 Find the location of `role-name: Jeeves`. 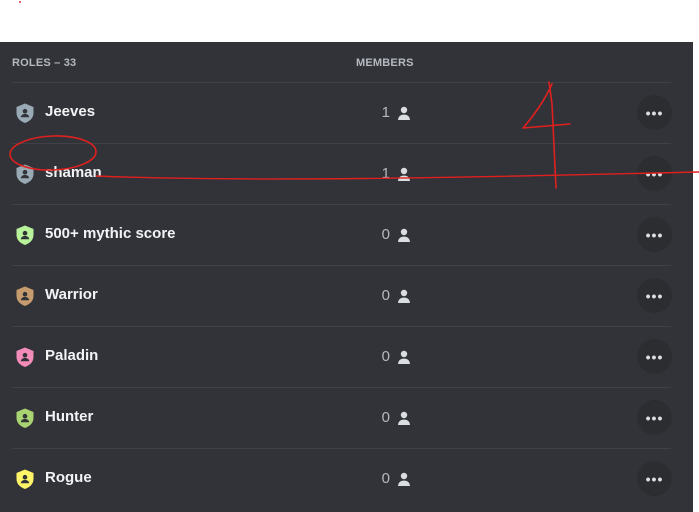

role-name: Jeeves is located at coordinates (70, 111).